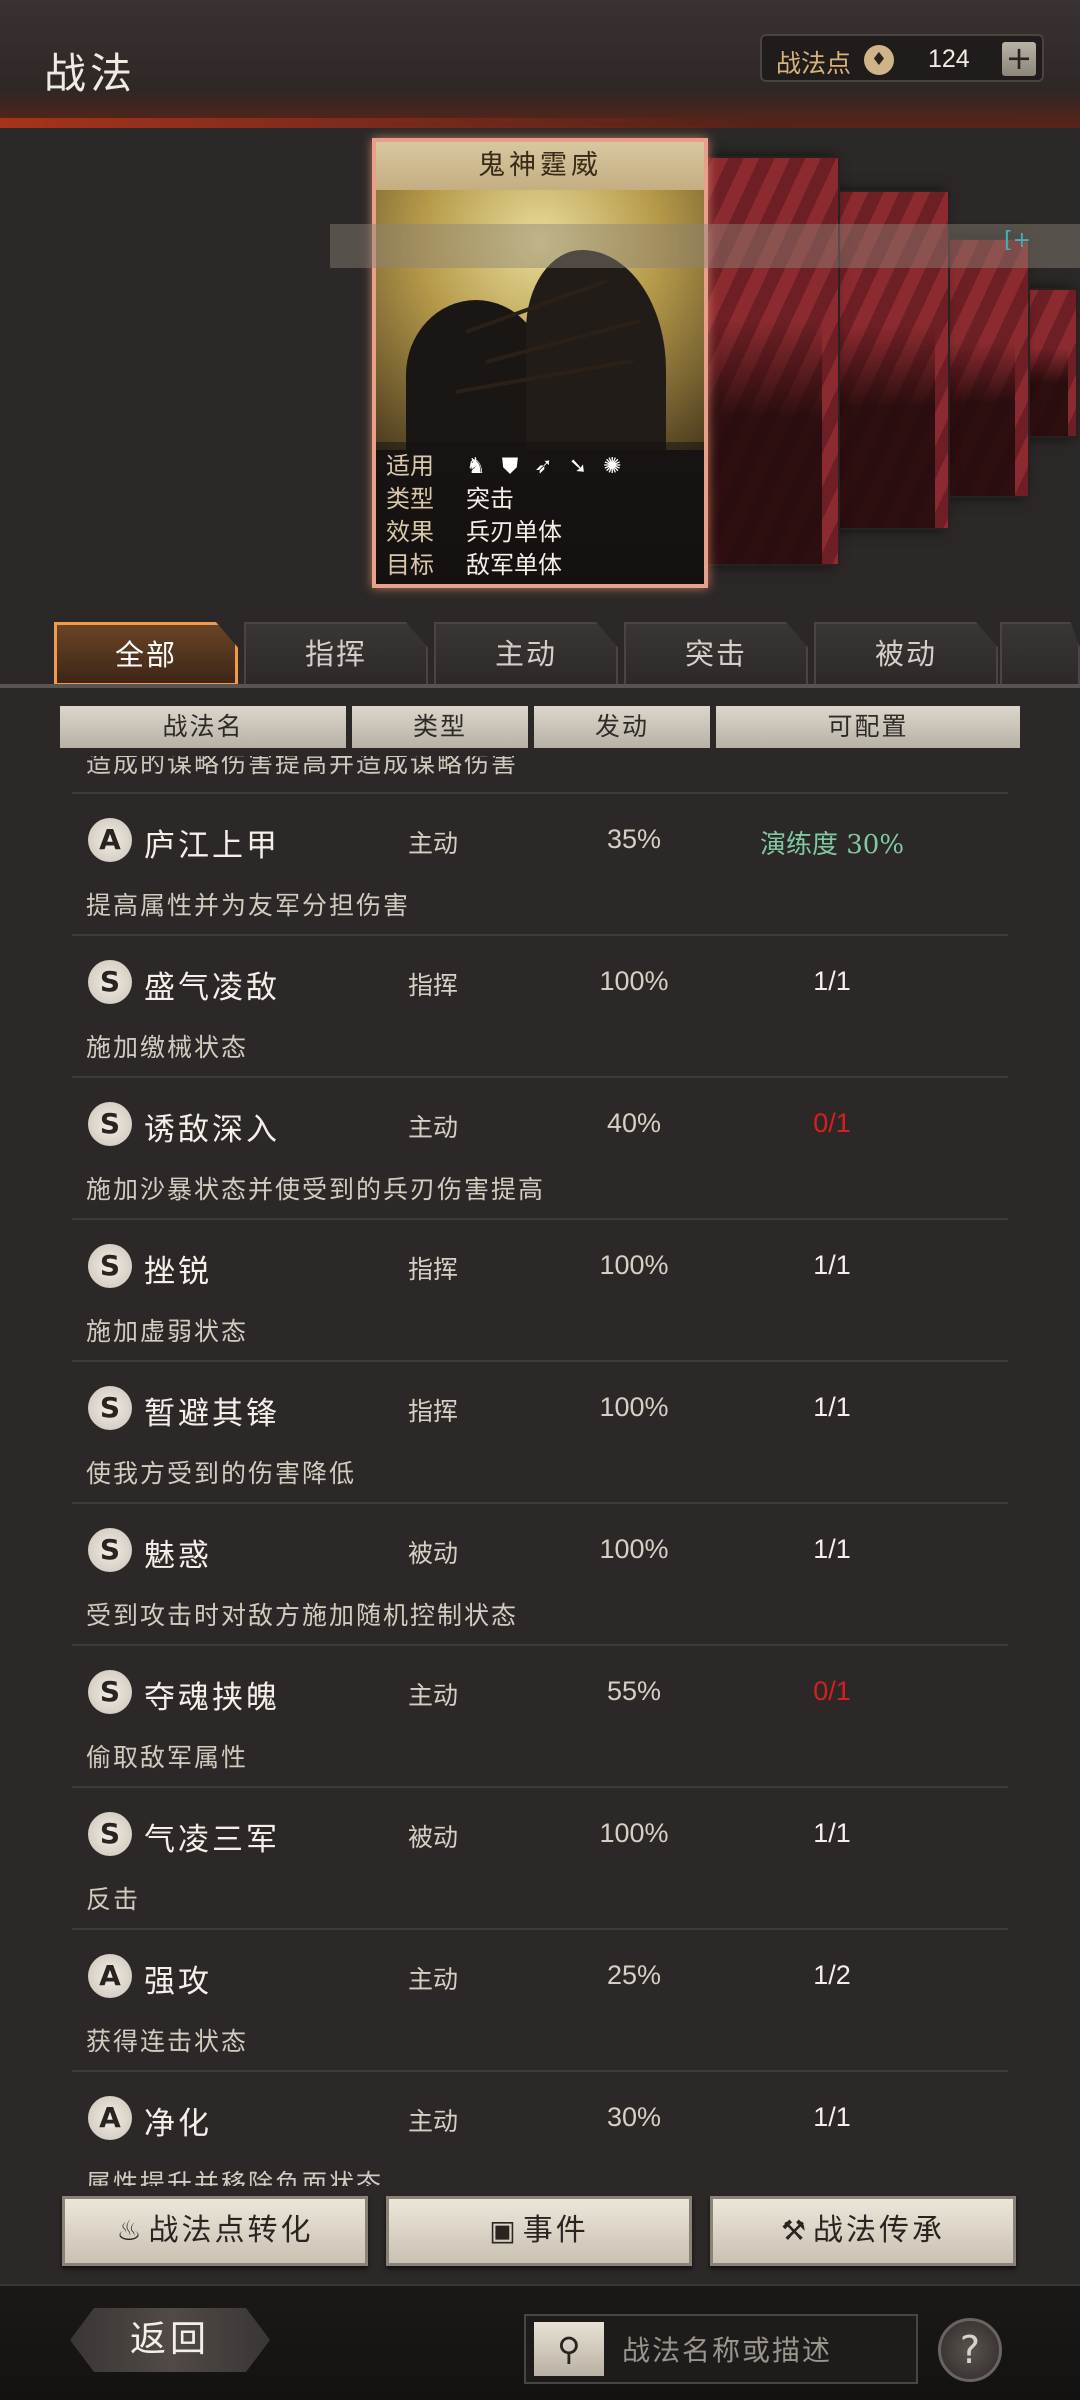 This screenshot has width=1080, height=2400. Describe the element at coordinates (879, 60) in the screenshot. I see `tactic-coin-icon: ♦` at that location.